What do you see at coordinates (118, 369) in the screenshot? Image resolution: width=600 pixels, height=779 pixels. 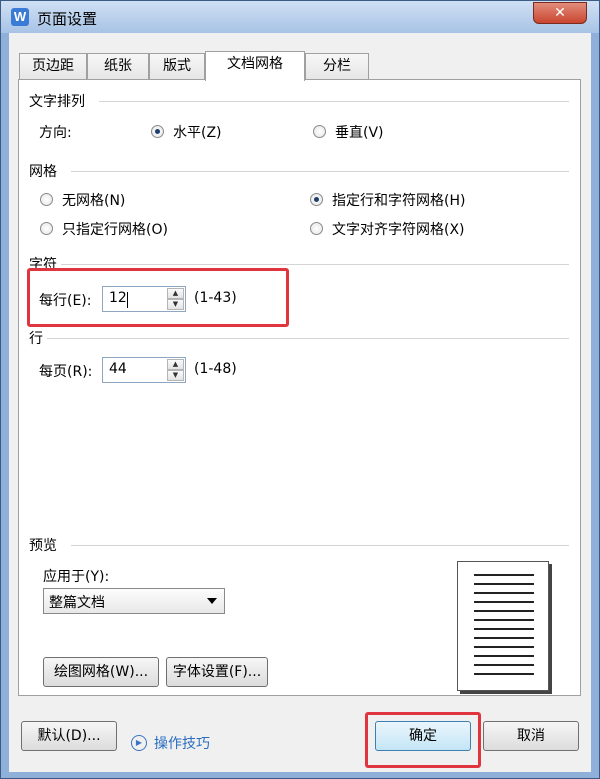 I see `lines-per-page-value: 44` at bounding box center [118, 369].